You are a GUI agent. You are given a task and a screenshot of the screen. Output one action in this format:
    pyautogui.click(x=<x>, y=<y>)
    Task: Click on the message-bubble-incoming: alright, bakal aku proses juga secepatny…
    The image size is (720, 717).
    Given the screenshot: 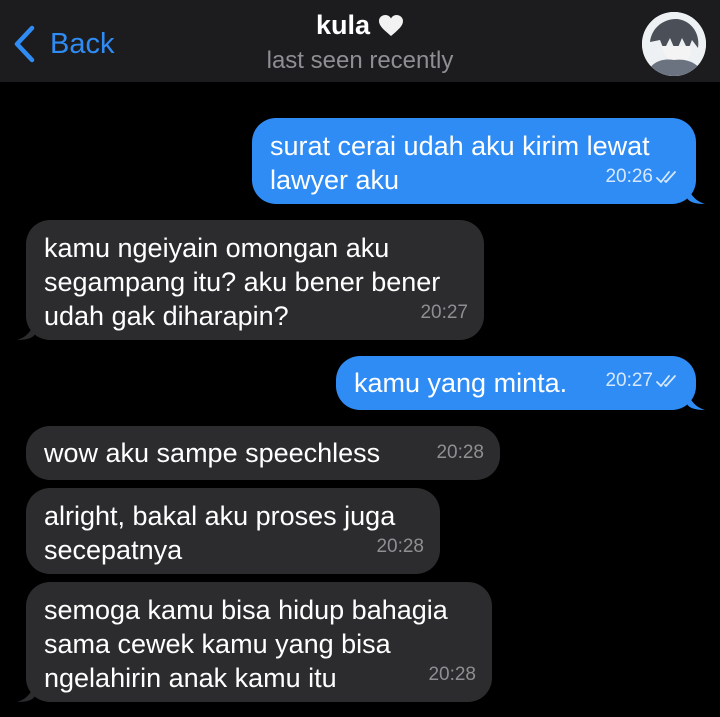 What is the action you would take?
    pyautogui.click(x=233, y=531)
    